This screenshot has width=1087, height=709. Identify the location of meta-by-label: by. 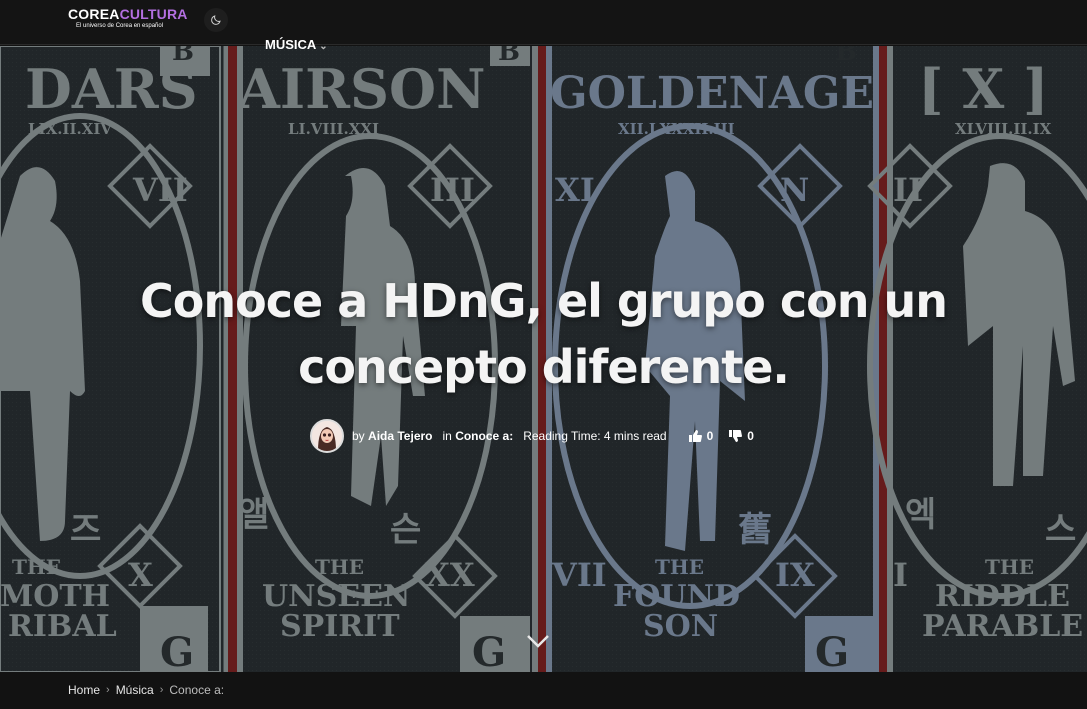
(358, 436).